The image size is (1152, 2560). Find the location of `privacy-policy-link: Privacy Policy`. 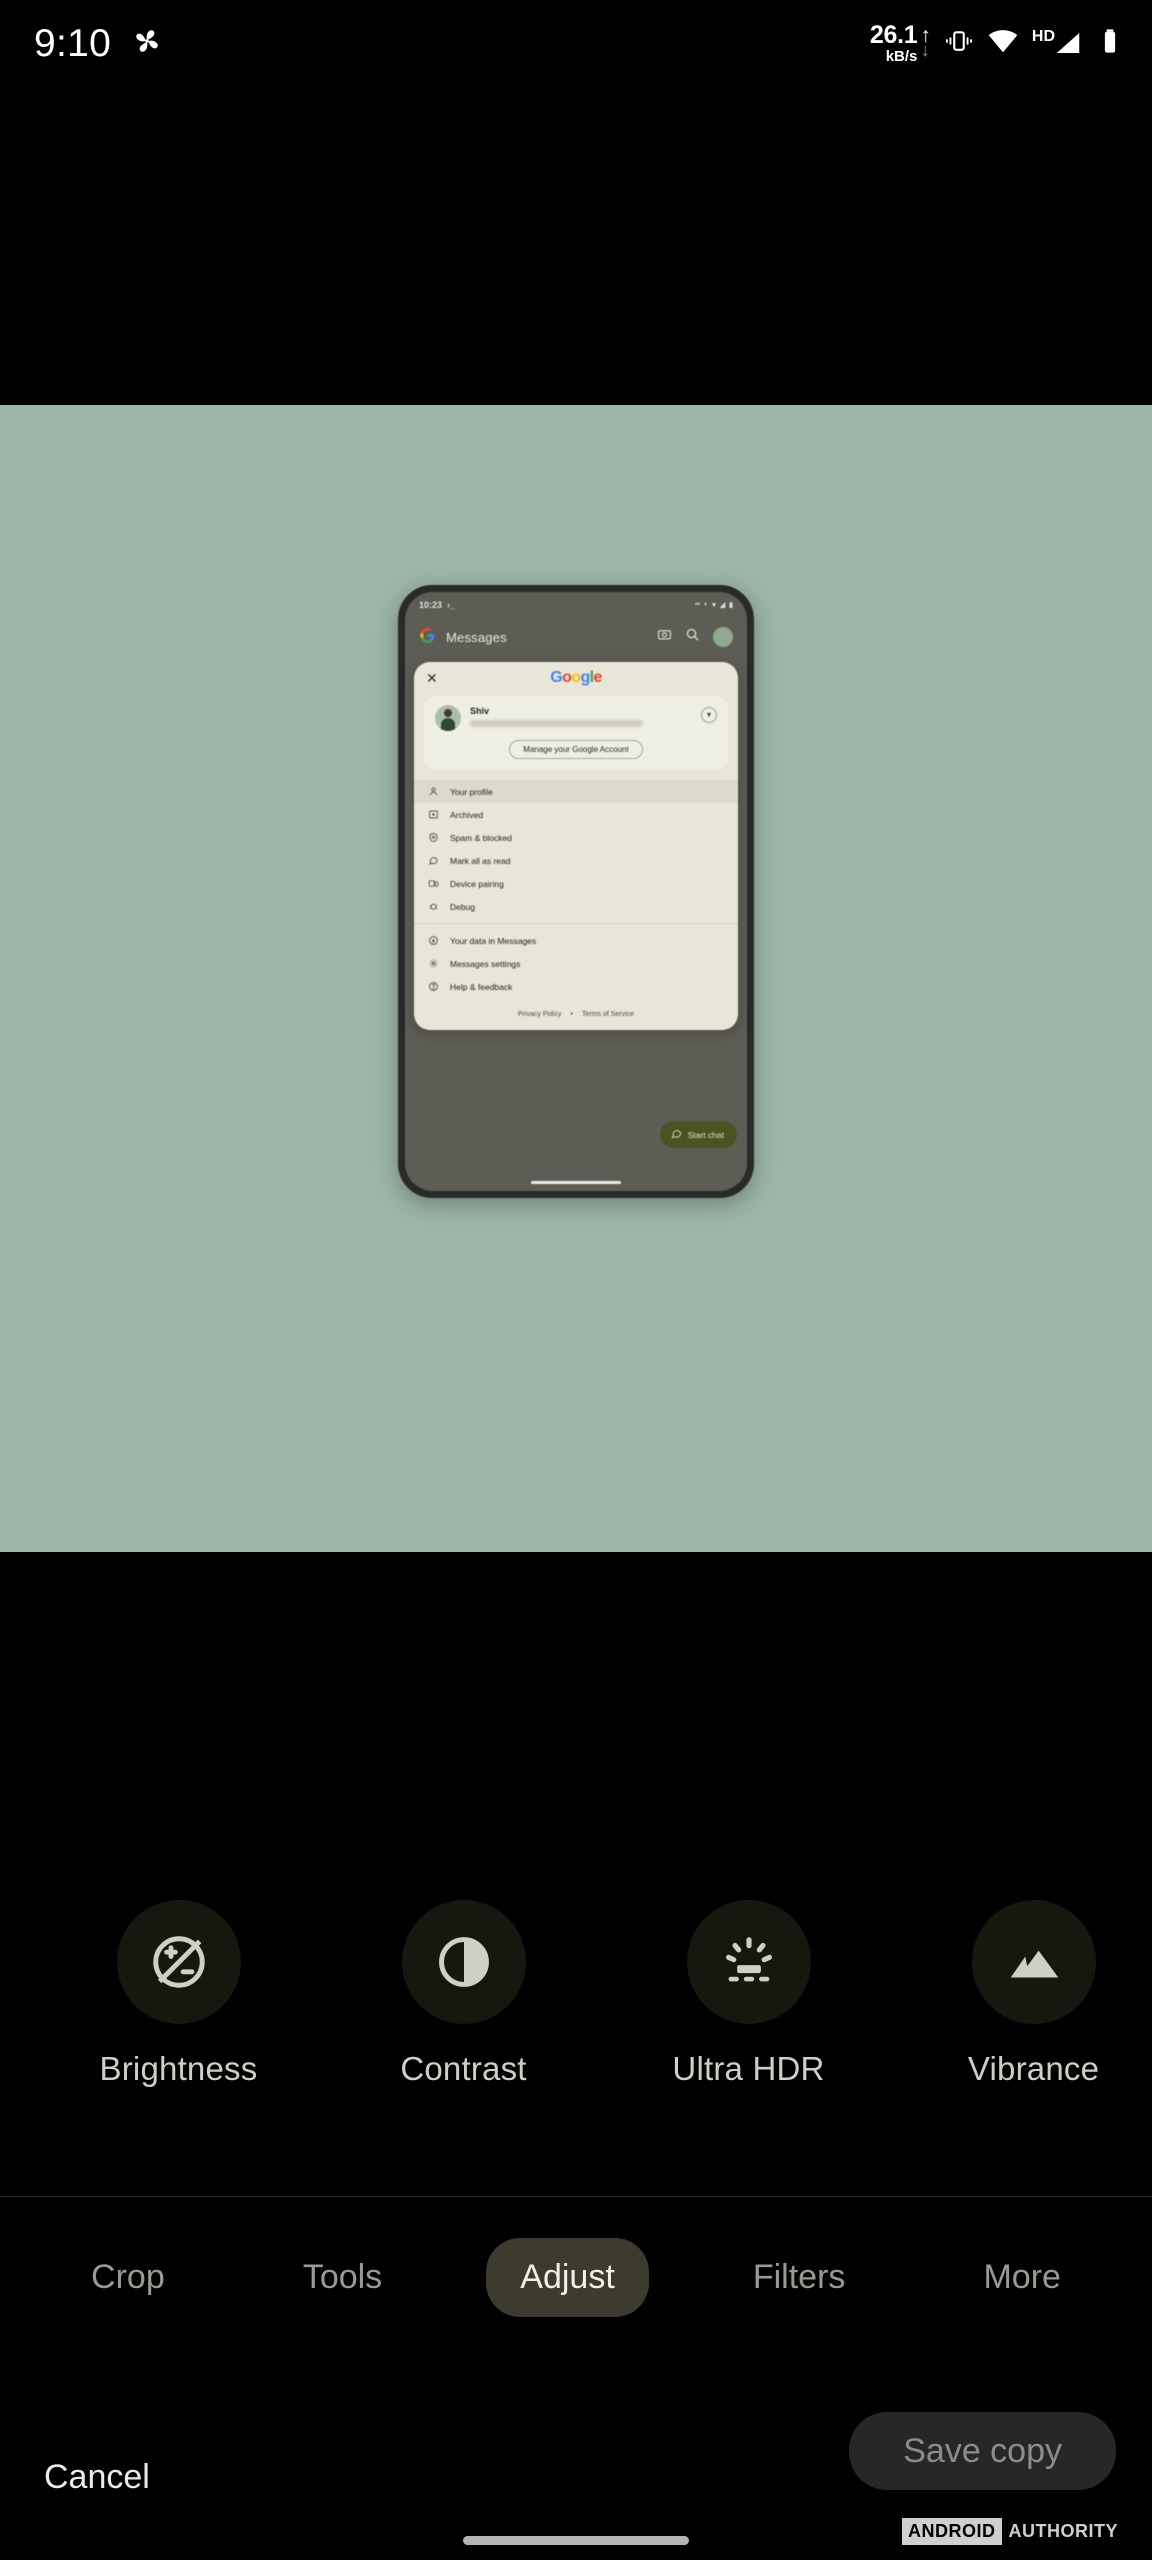

privacy-policy-link: Privacy Policy is located at coordinates (539, 1014).